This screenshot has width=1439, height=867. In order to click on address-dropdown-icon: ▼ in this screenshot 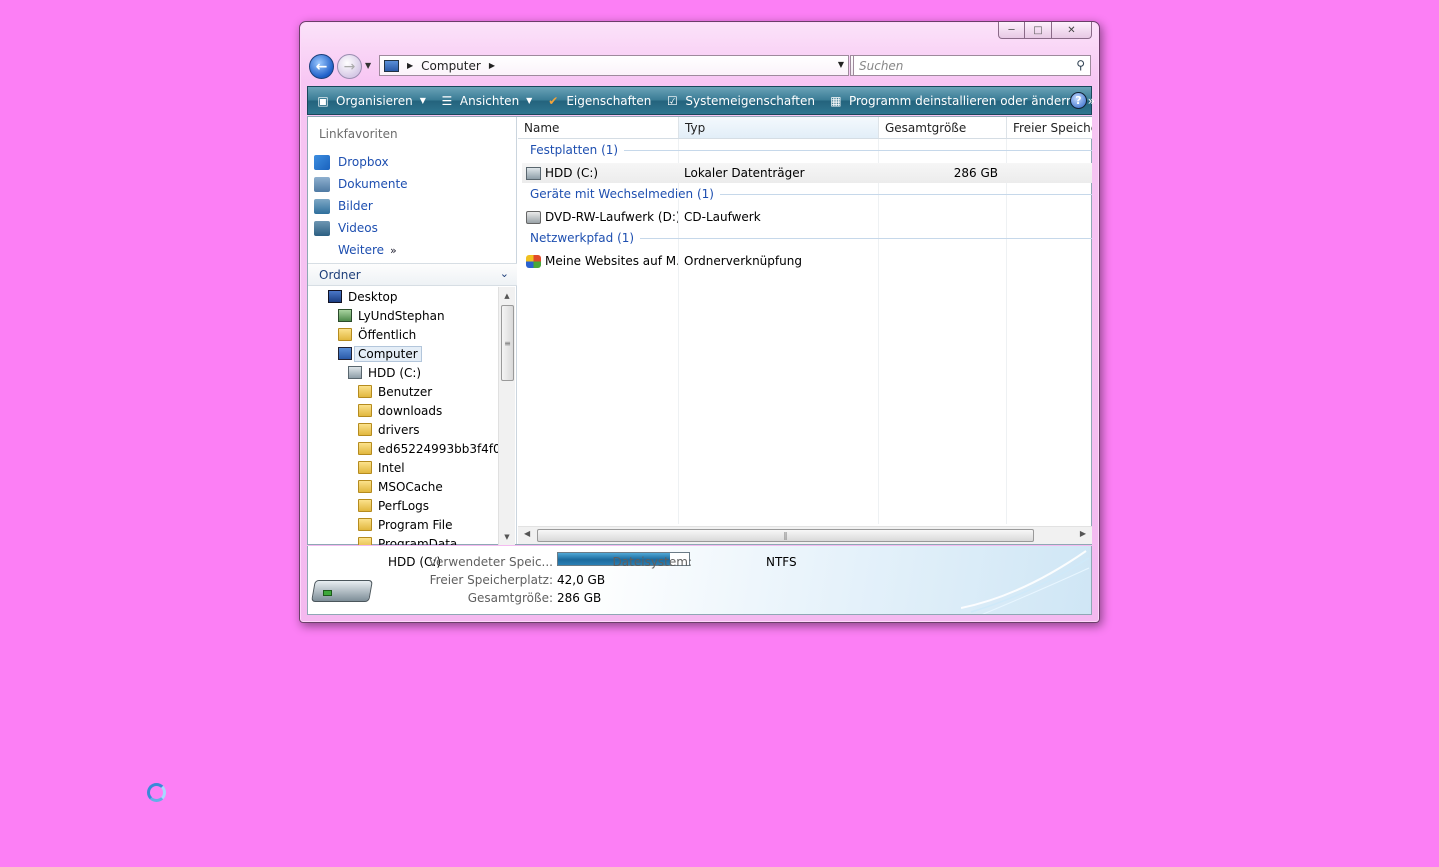, I will do `click(841, 64)`.